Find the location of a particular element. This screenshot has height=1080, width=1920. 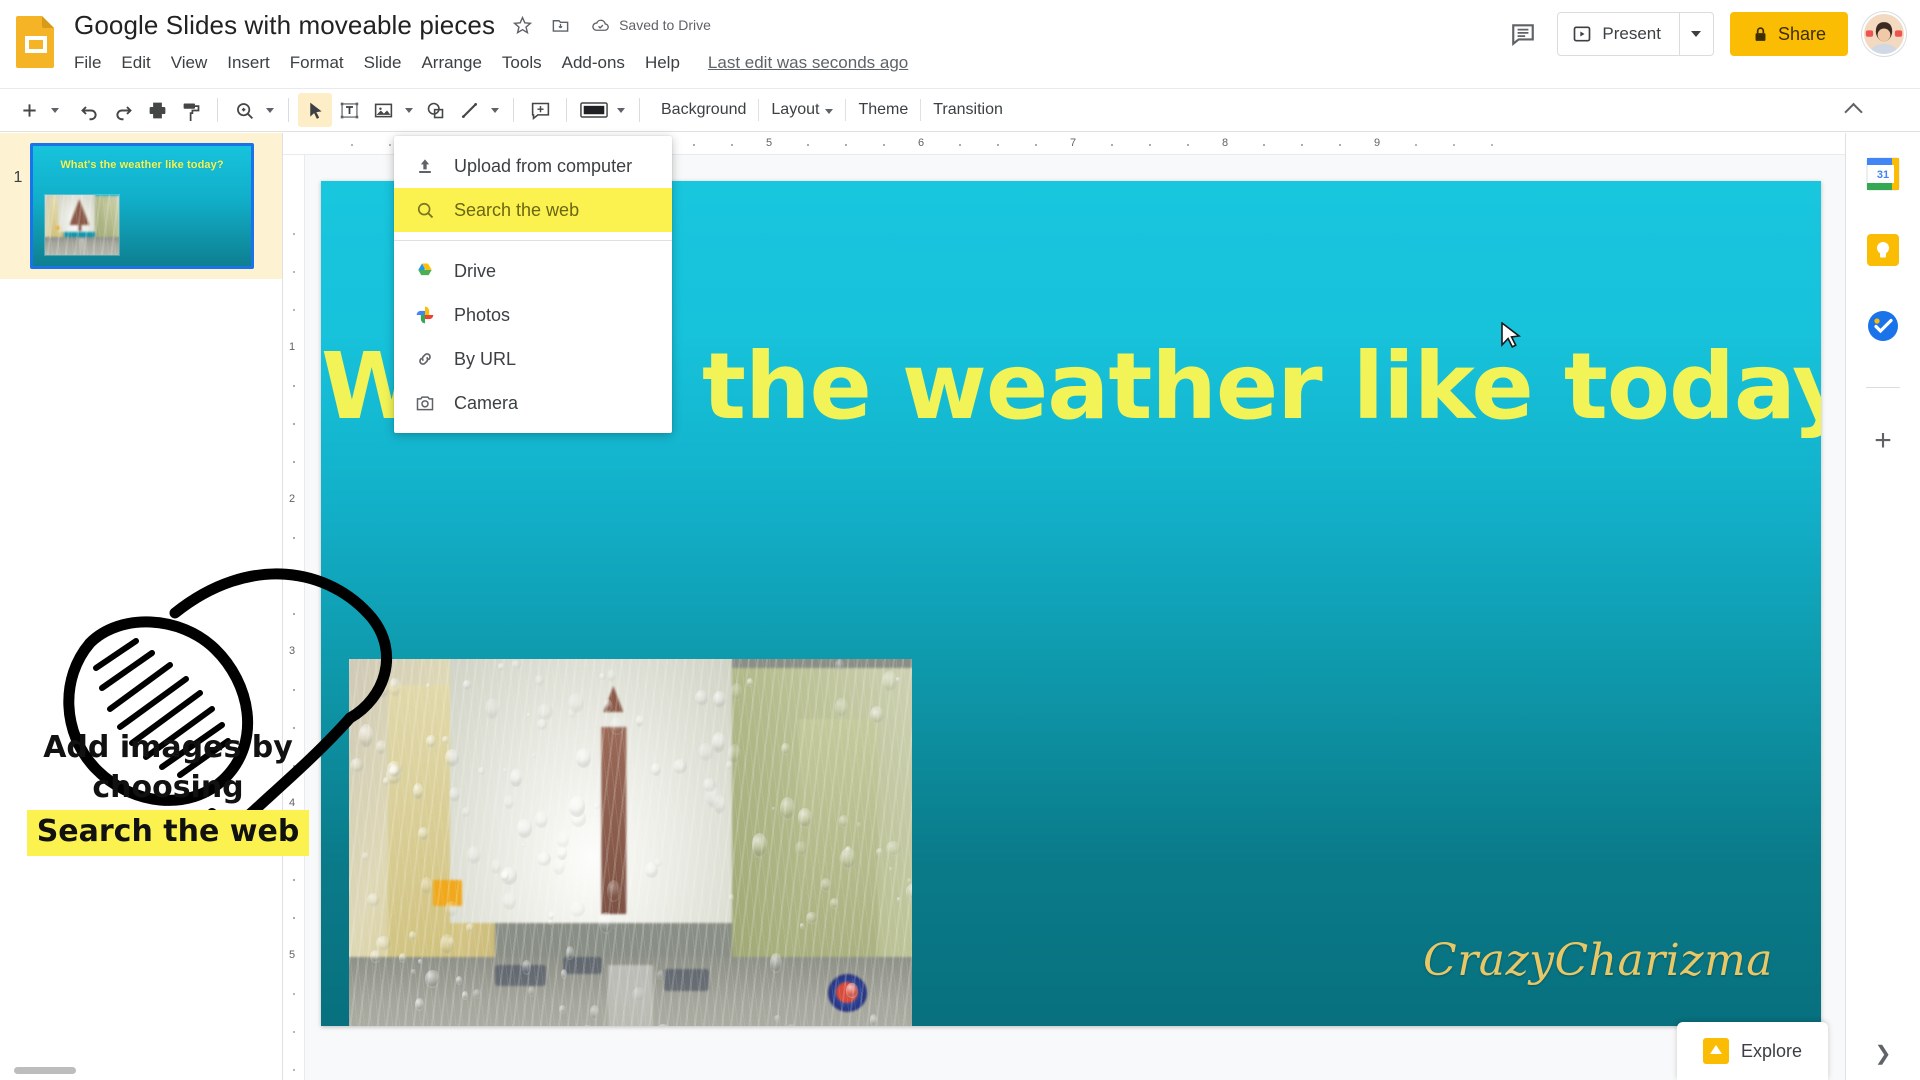

menu-slide: Slide is located at coordinates (383, 63).